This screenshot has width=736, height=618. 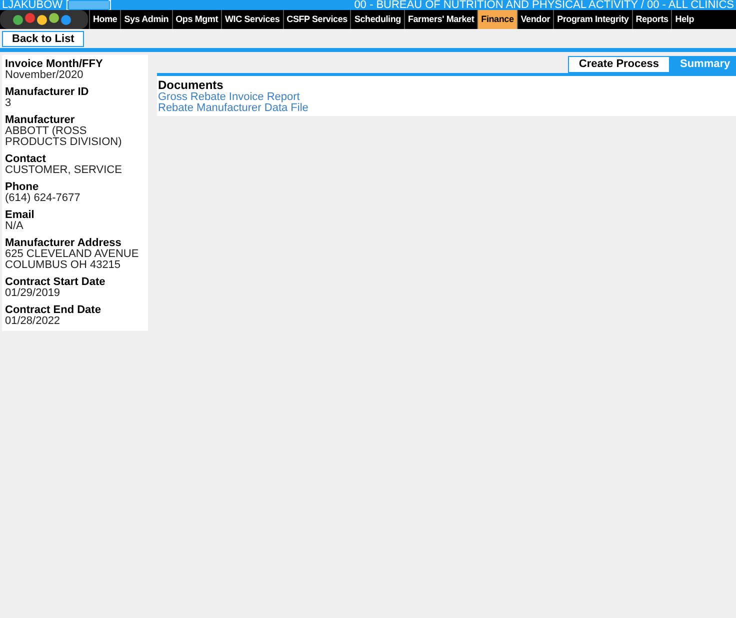 I want to click on field-value: 3, so click(x=8, y=103).